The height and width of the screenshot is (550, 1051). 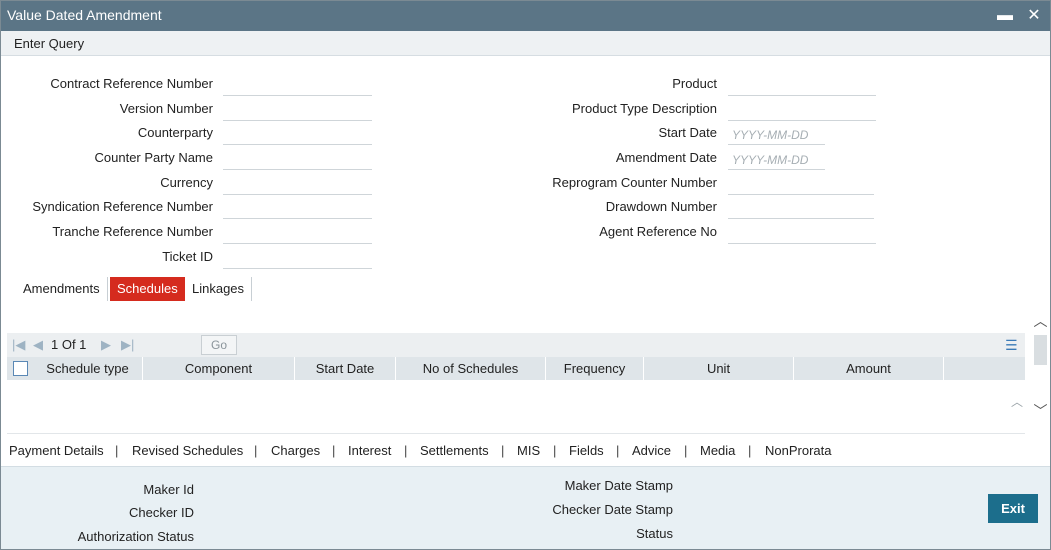 What do you see at coordinates (595, 368) in the screenshot?
I see `column-header-frequency: Frequency` at bounding box center [595, 368].